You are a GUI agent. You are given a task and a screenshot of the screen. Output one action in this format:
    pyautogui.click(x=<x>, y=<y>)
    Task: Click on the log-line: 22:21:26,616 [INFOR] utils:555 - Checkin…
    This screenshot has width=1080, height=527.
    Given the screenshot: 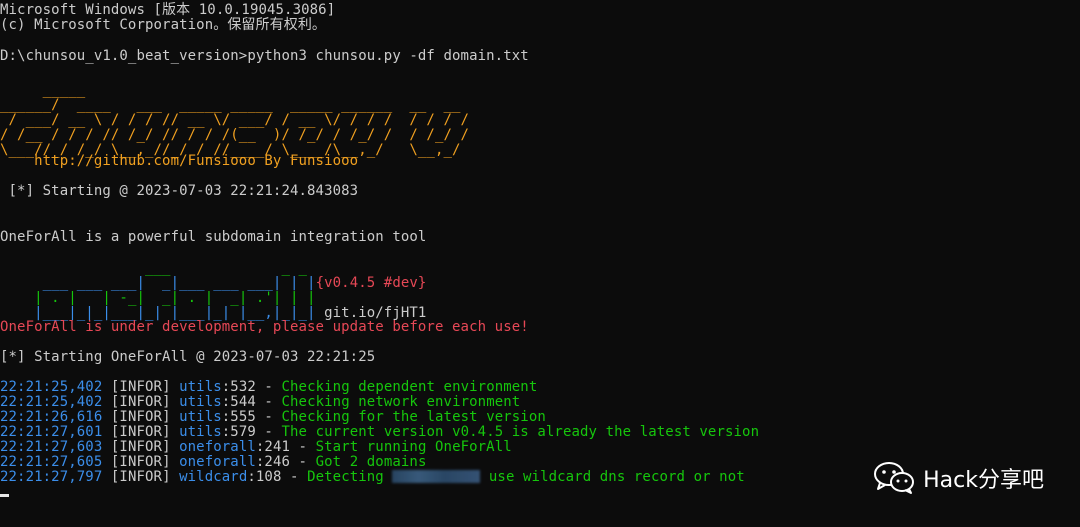 What is the action you would take?
    pyautogui.click(x=273, y=417)
    